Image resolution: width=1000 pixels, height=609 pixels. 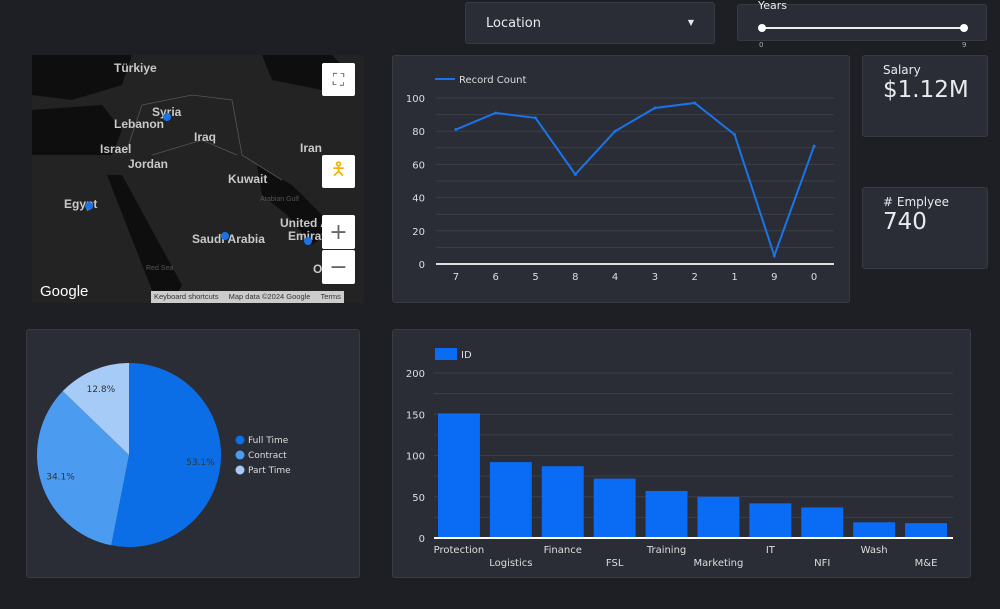 What do you see at coordinates (874, 550) in the screenshot?
I see `x-tick-label: Wash` at bounding box center [874, 550].